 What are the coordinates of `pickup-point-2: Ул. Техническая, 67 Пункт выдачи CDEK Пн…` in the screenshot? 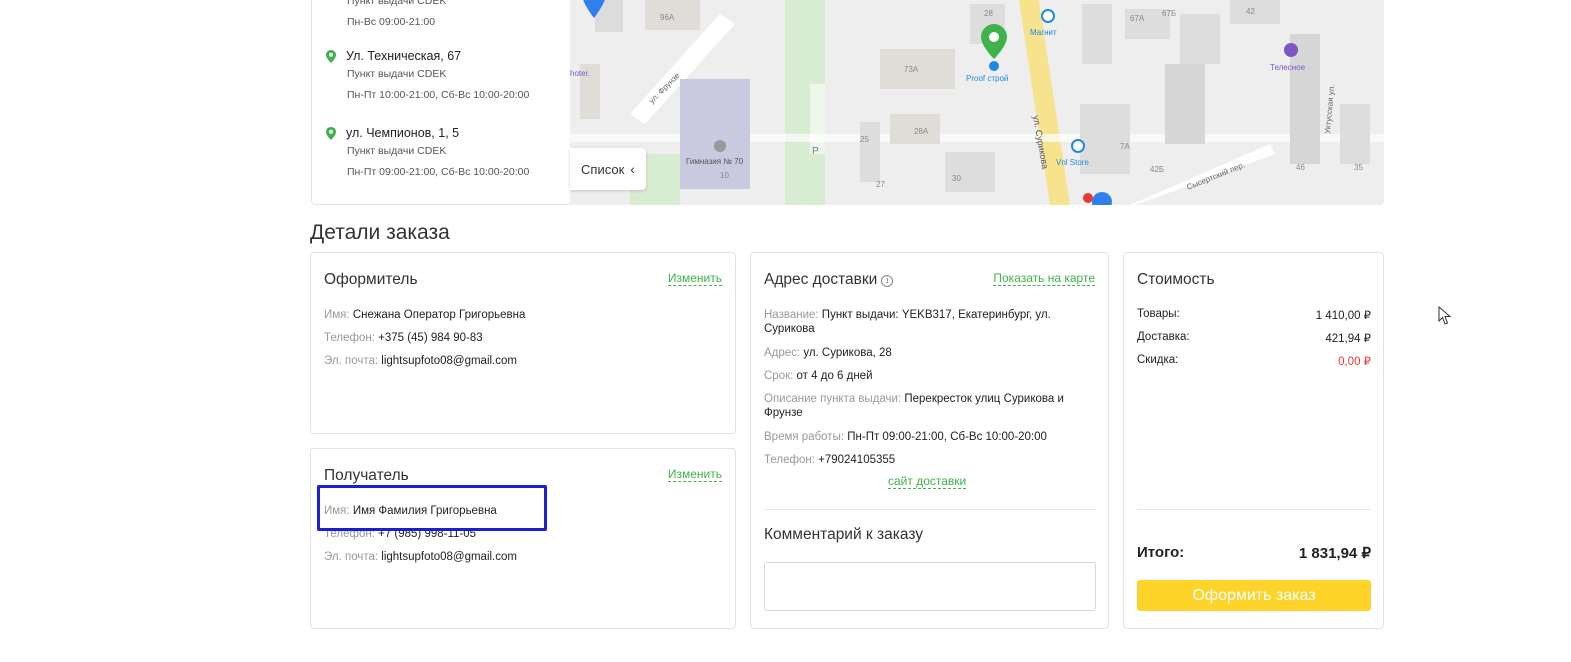 It's located at (446, 77).